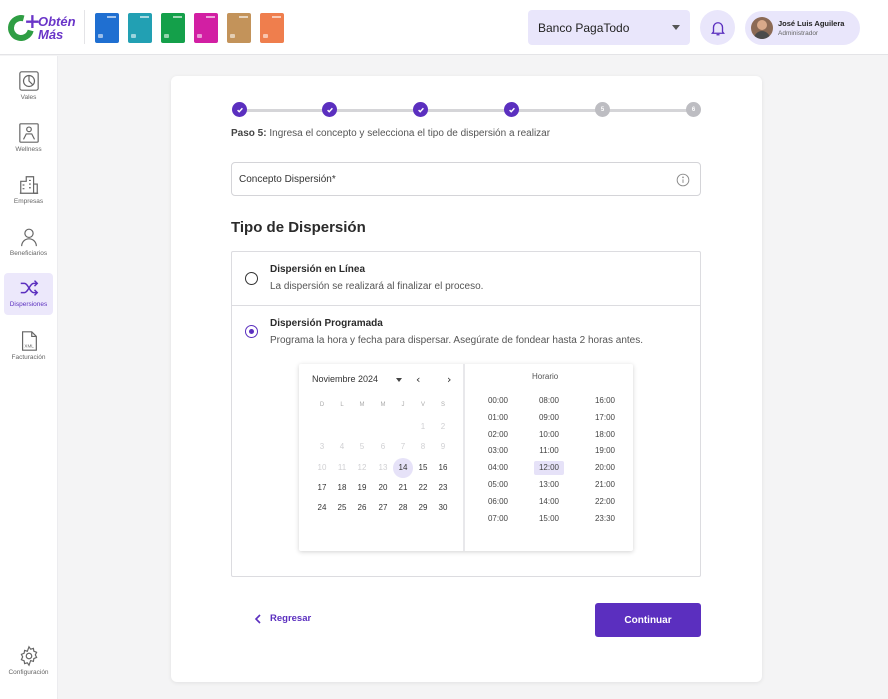 The height and width of the screenshot is (699, 888). I want to click on next-month-button: ›, so click(449, 379).